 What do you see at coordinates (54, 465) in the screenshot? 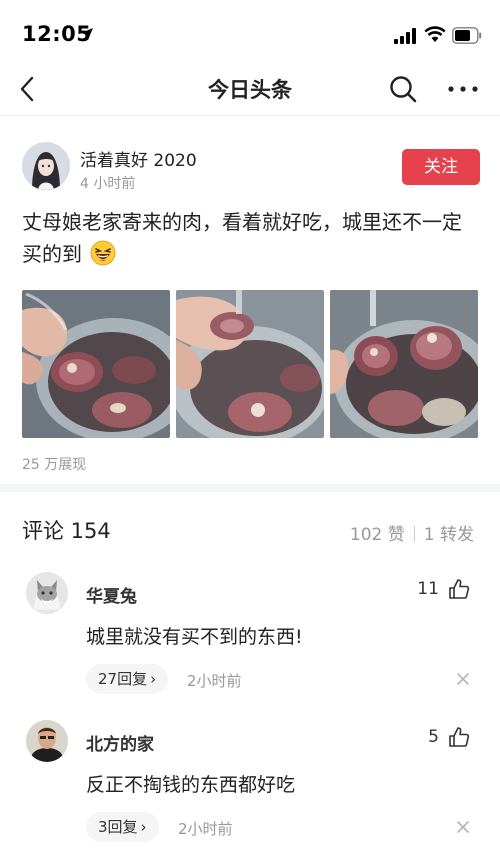
I see `view-count: 25 万展现` at bounding box center [54, 465].